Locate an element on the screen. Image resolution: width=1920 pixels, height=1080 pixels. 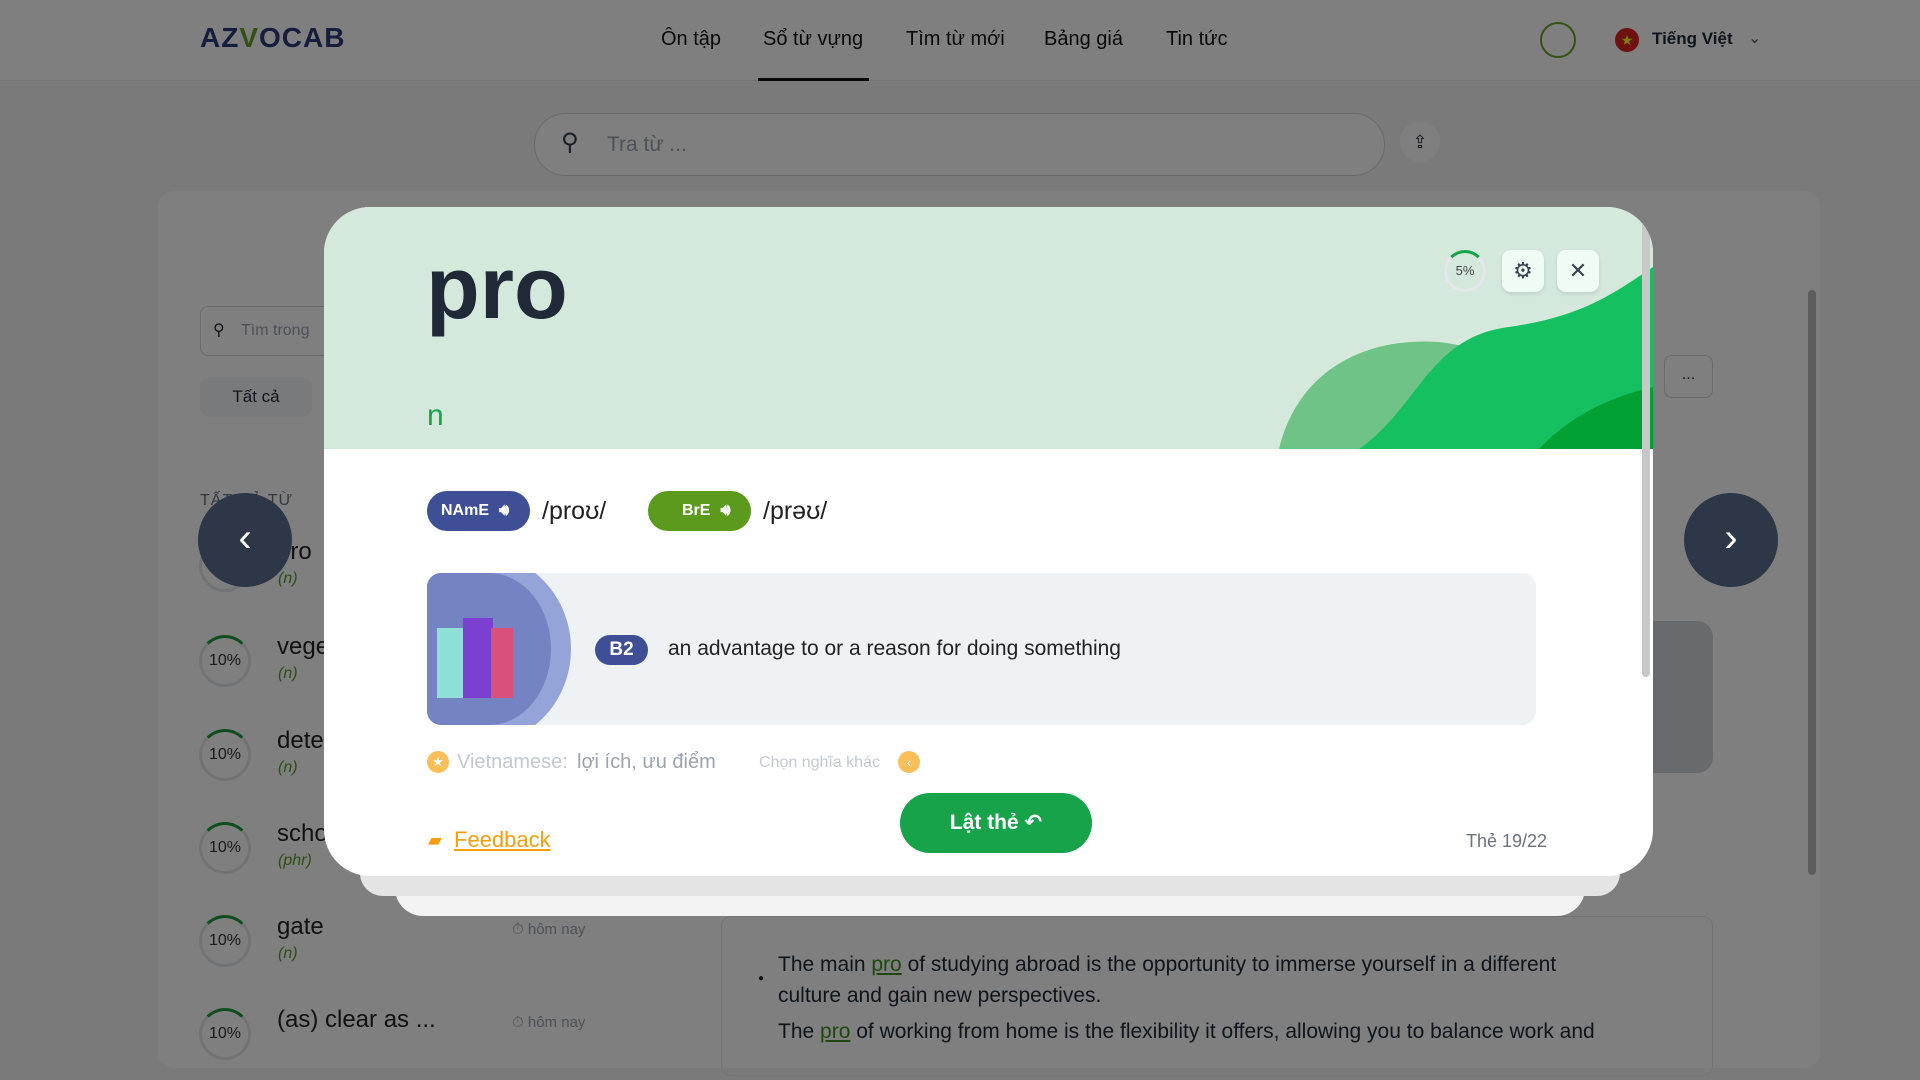
bre-ipa: /prəʊ/ is located at coordinates (795, 511).